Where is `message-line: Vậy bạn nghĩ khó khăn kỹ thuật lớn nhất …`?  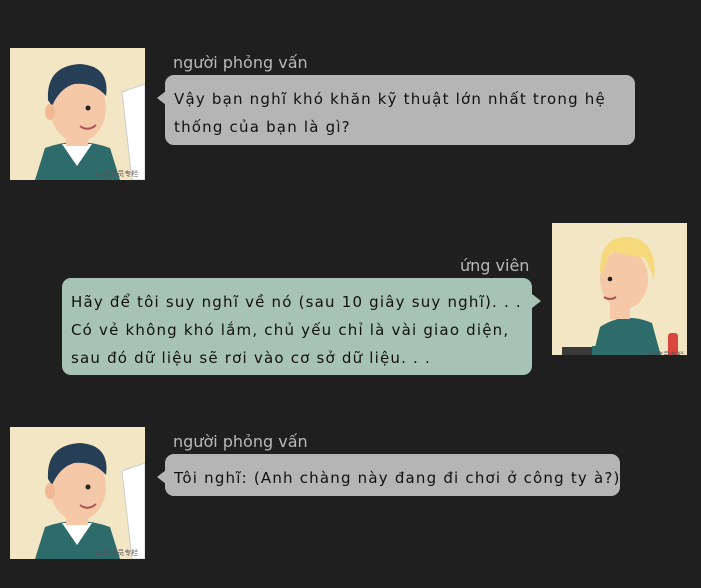 message-line: Vậy bạn nghĩ khó khăn kỹ thuật lớn nhất … is located at coordinates (390, 99).